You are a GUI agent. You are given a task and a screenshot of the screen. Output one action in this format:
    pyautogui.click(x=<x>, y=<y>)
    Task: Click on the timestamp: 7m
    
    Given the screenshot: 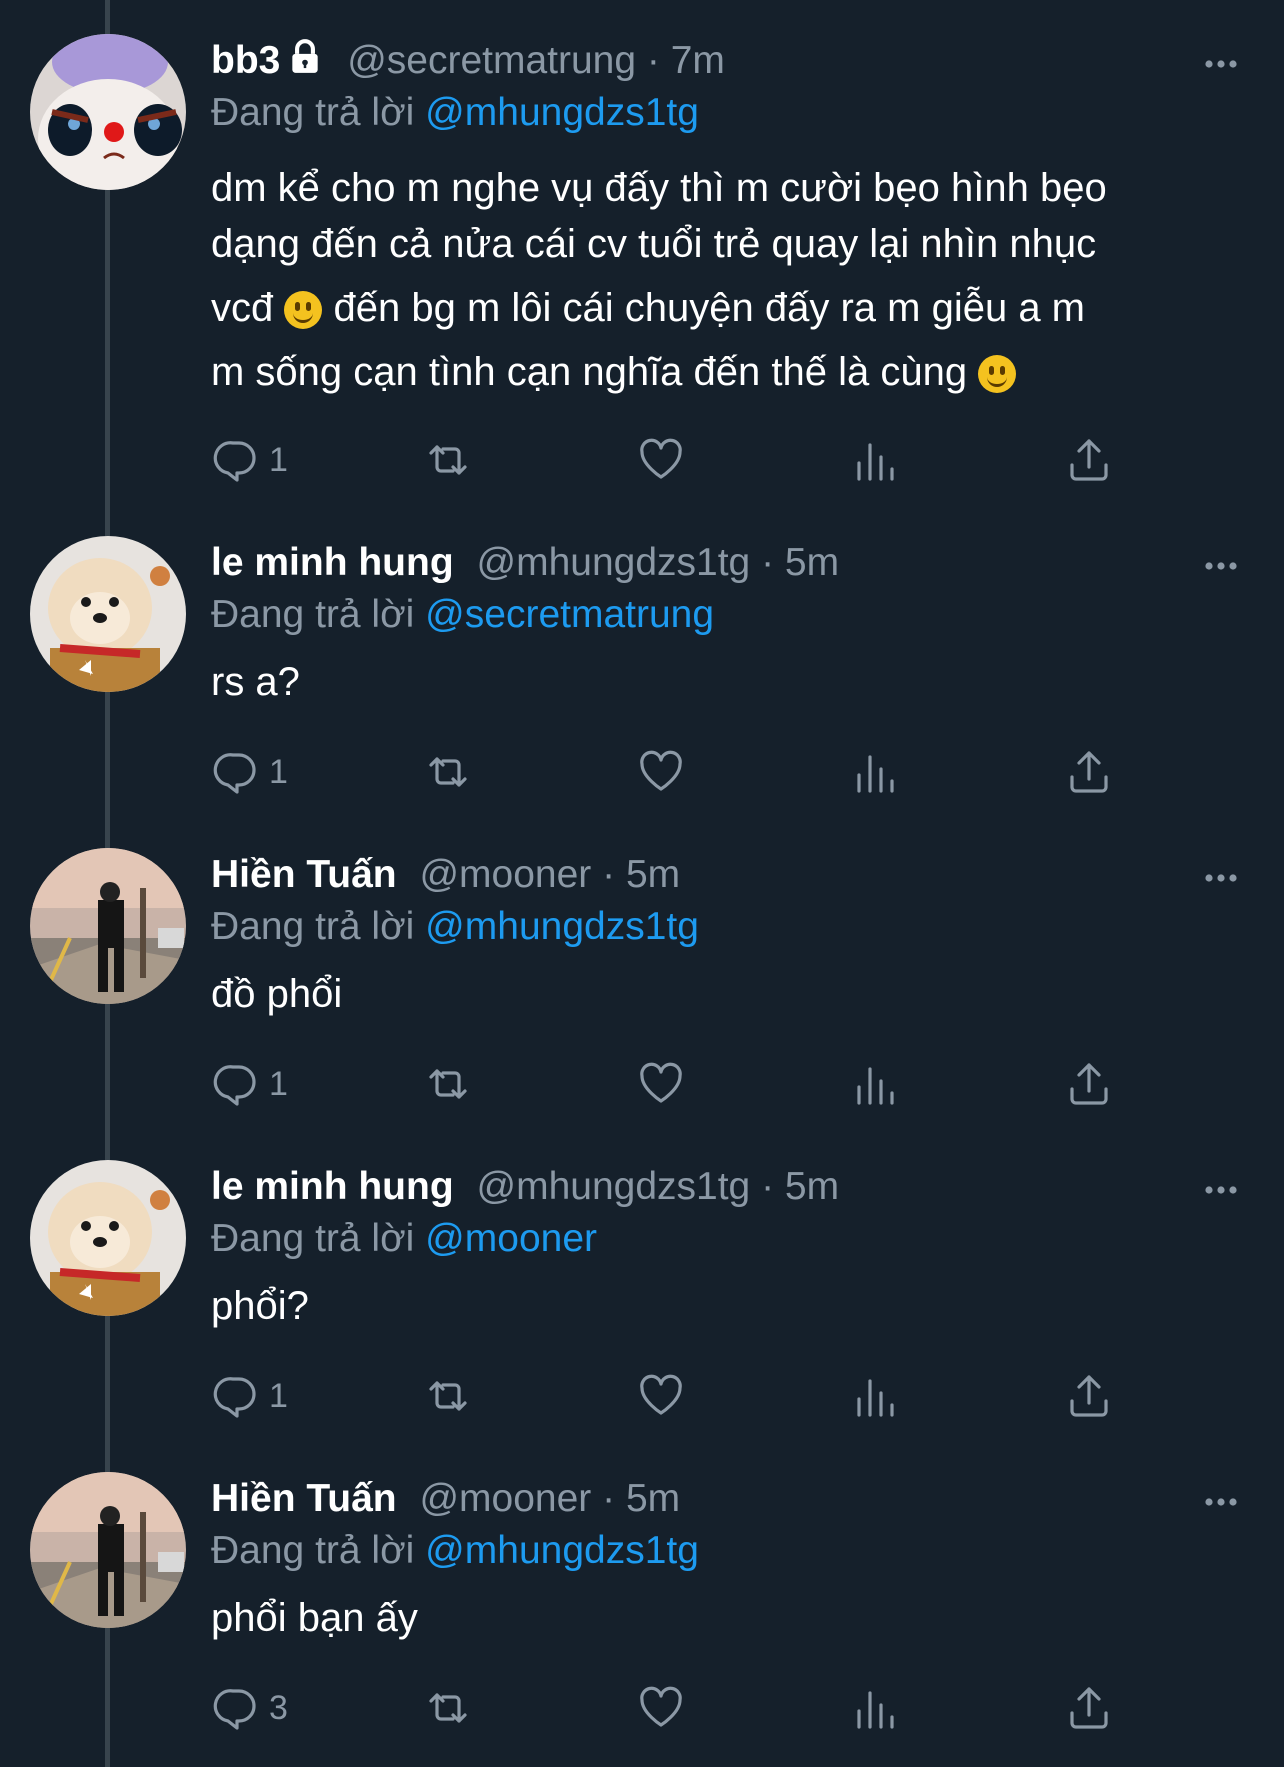 What is the action you would take?
    pyautogui.click(x=698, y=60)
    